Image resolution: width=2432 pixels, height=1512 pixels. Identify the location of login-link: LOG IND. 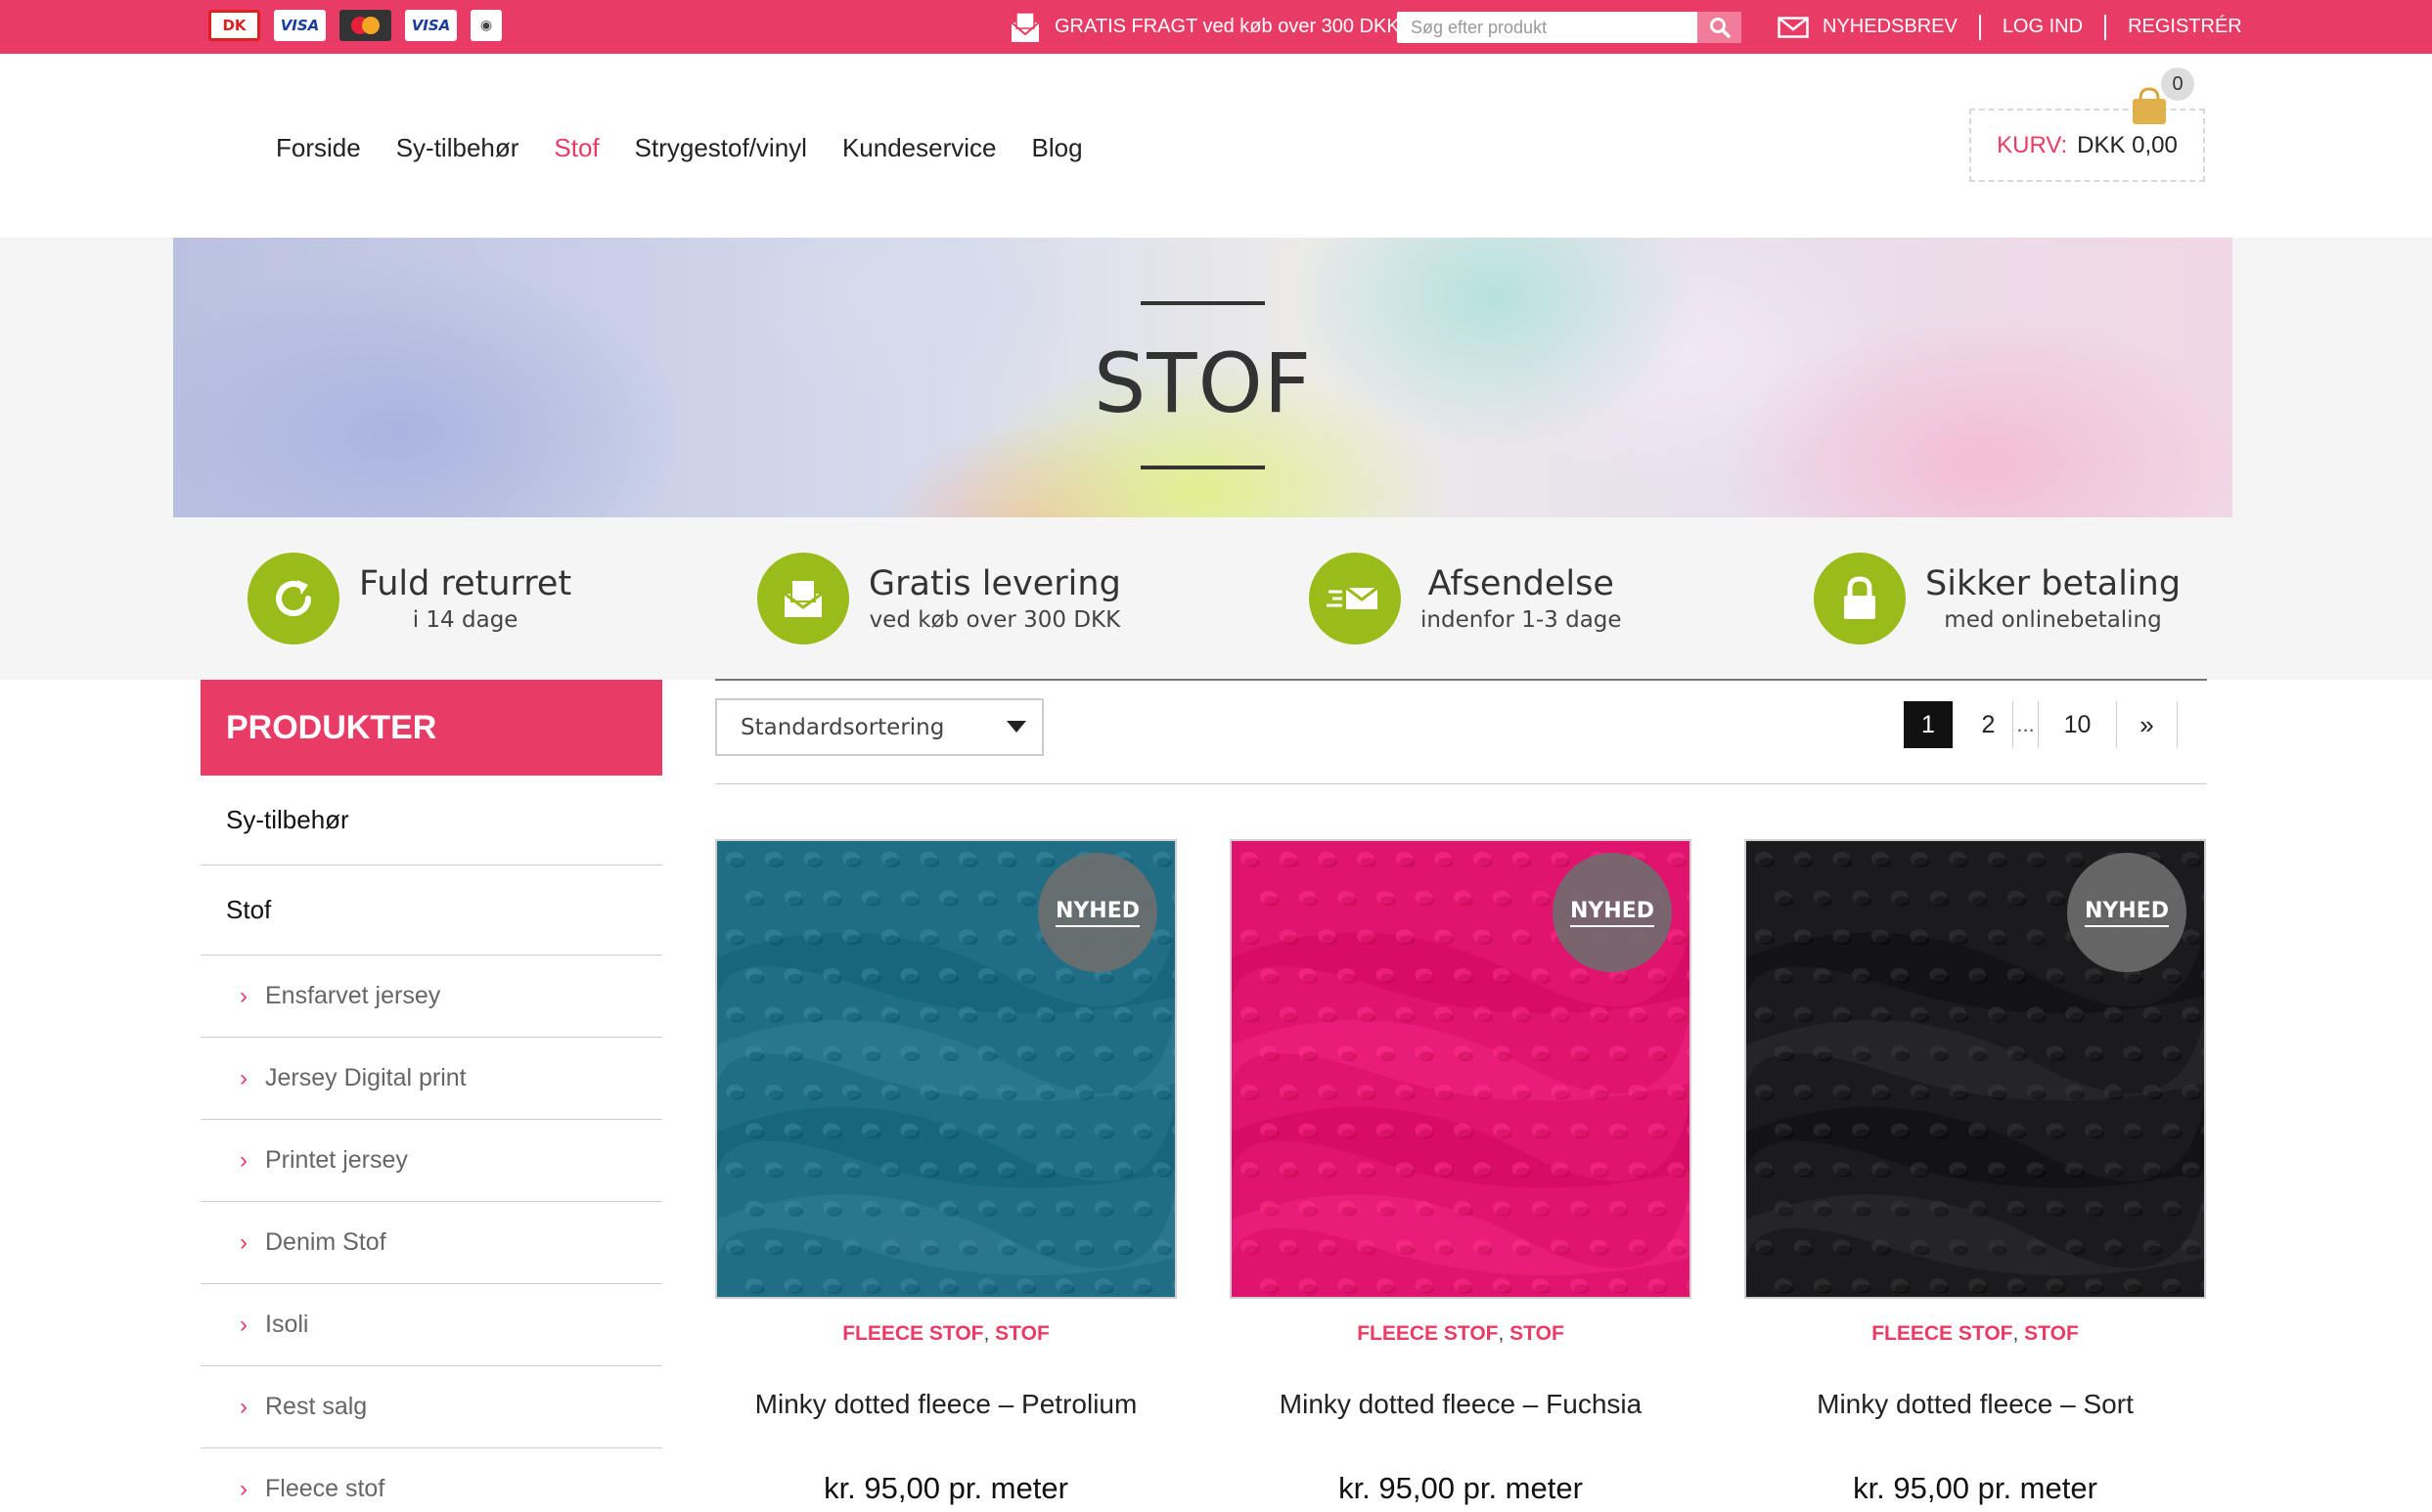
(2044, 27).